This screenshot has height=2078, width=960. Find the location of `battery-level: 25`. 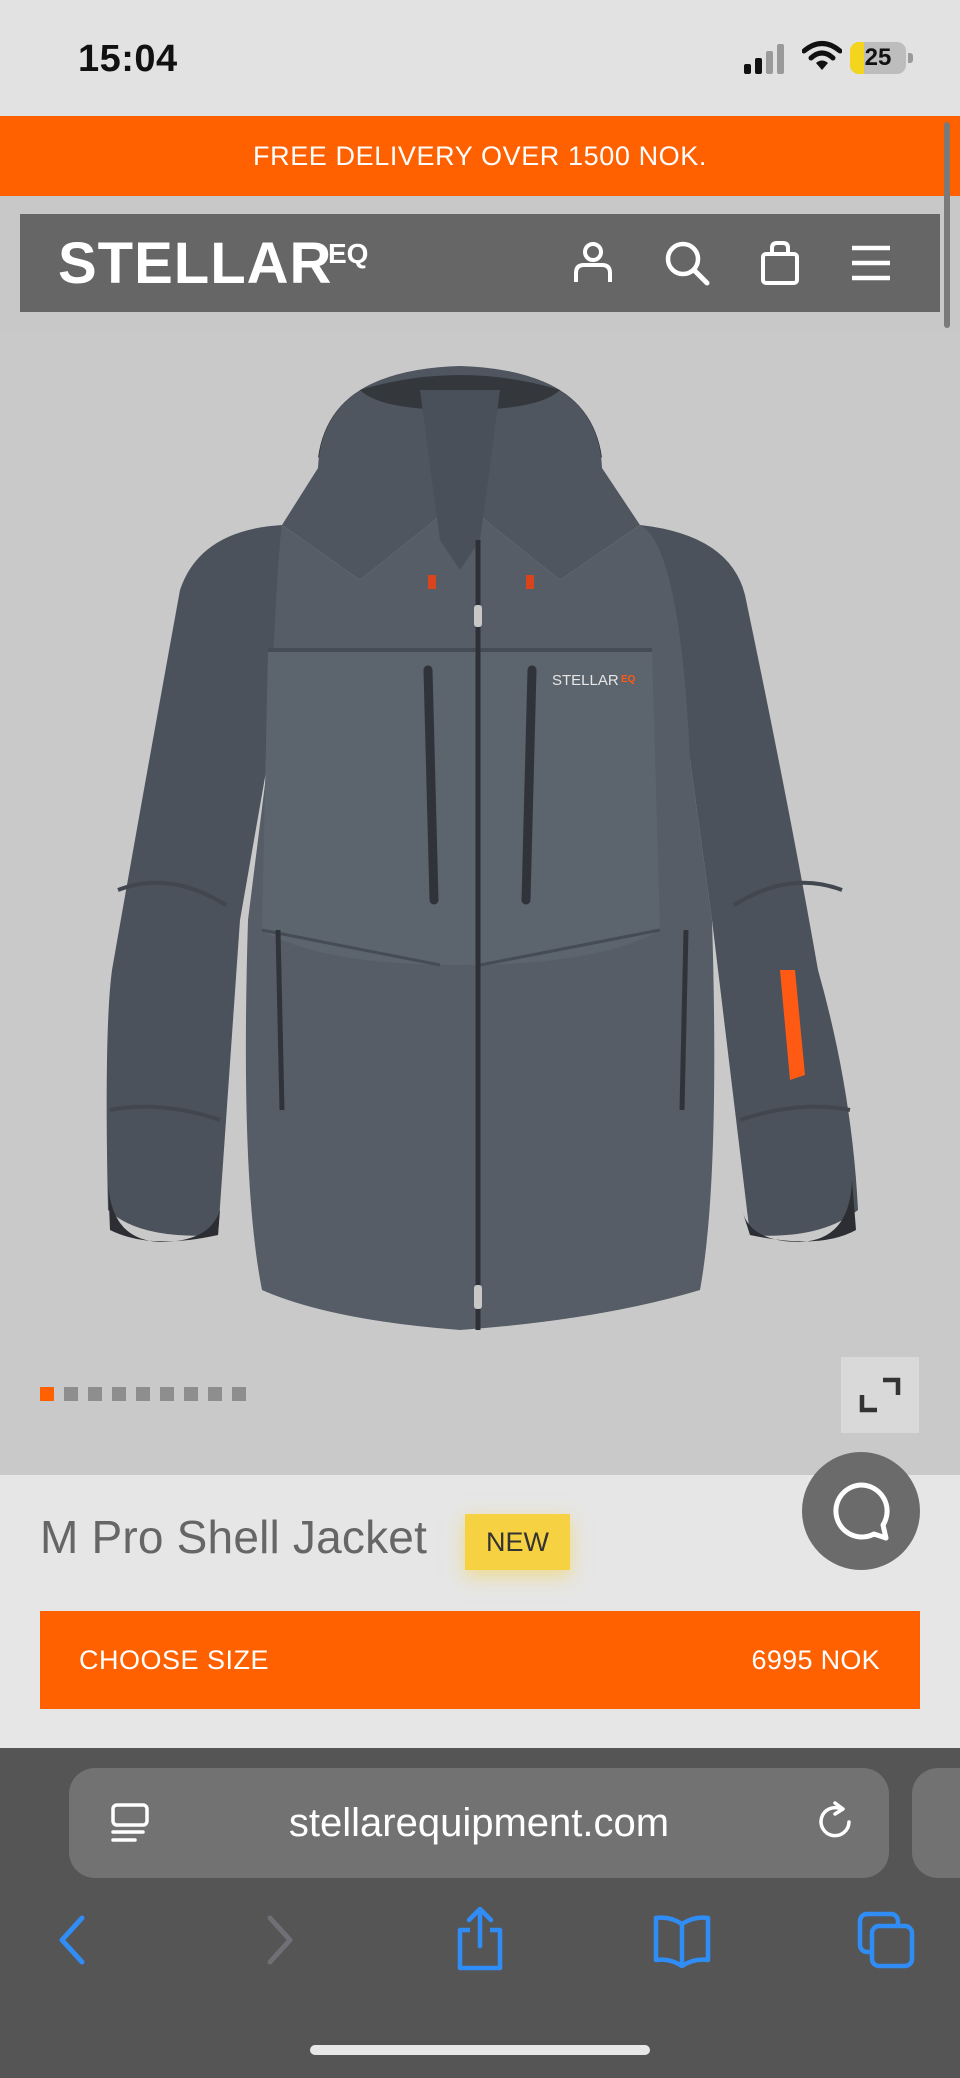

battery-level: 25 is located at coordinates (878, 57).